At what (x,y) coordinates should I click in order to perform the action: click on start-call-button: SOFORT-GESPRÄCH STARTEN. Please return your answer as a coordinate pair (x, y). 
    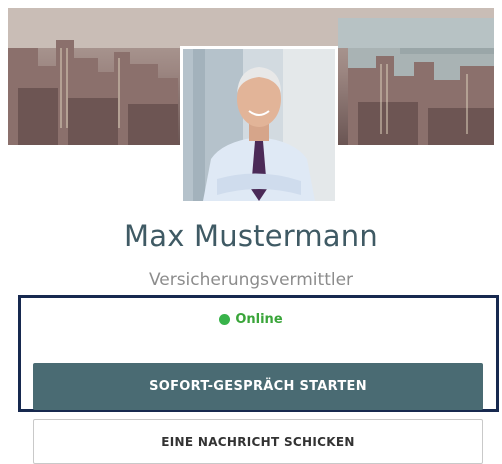
    Looking at the image, I should click on (258, 386).